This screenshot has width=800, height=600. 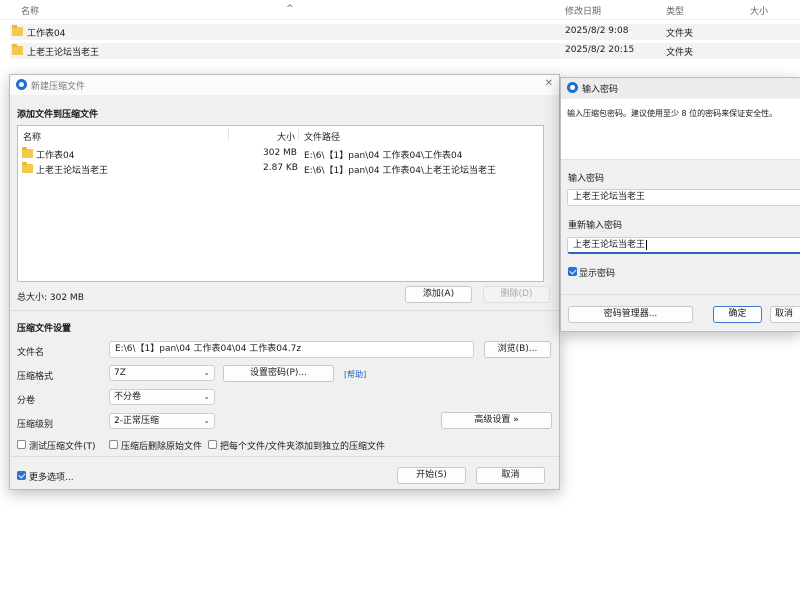 I want to click on password-cancel-button: 取消, so click(x=785, y=314).